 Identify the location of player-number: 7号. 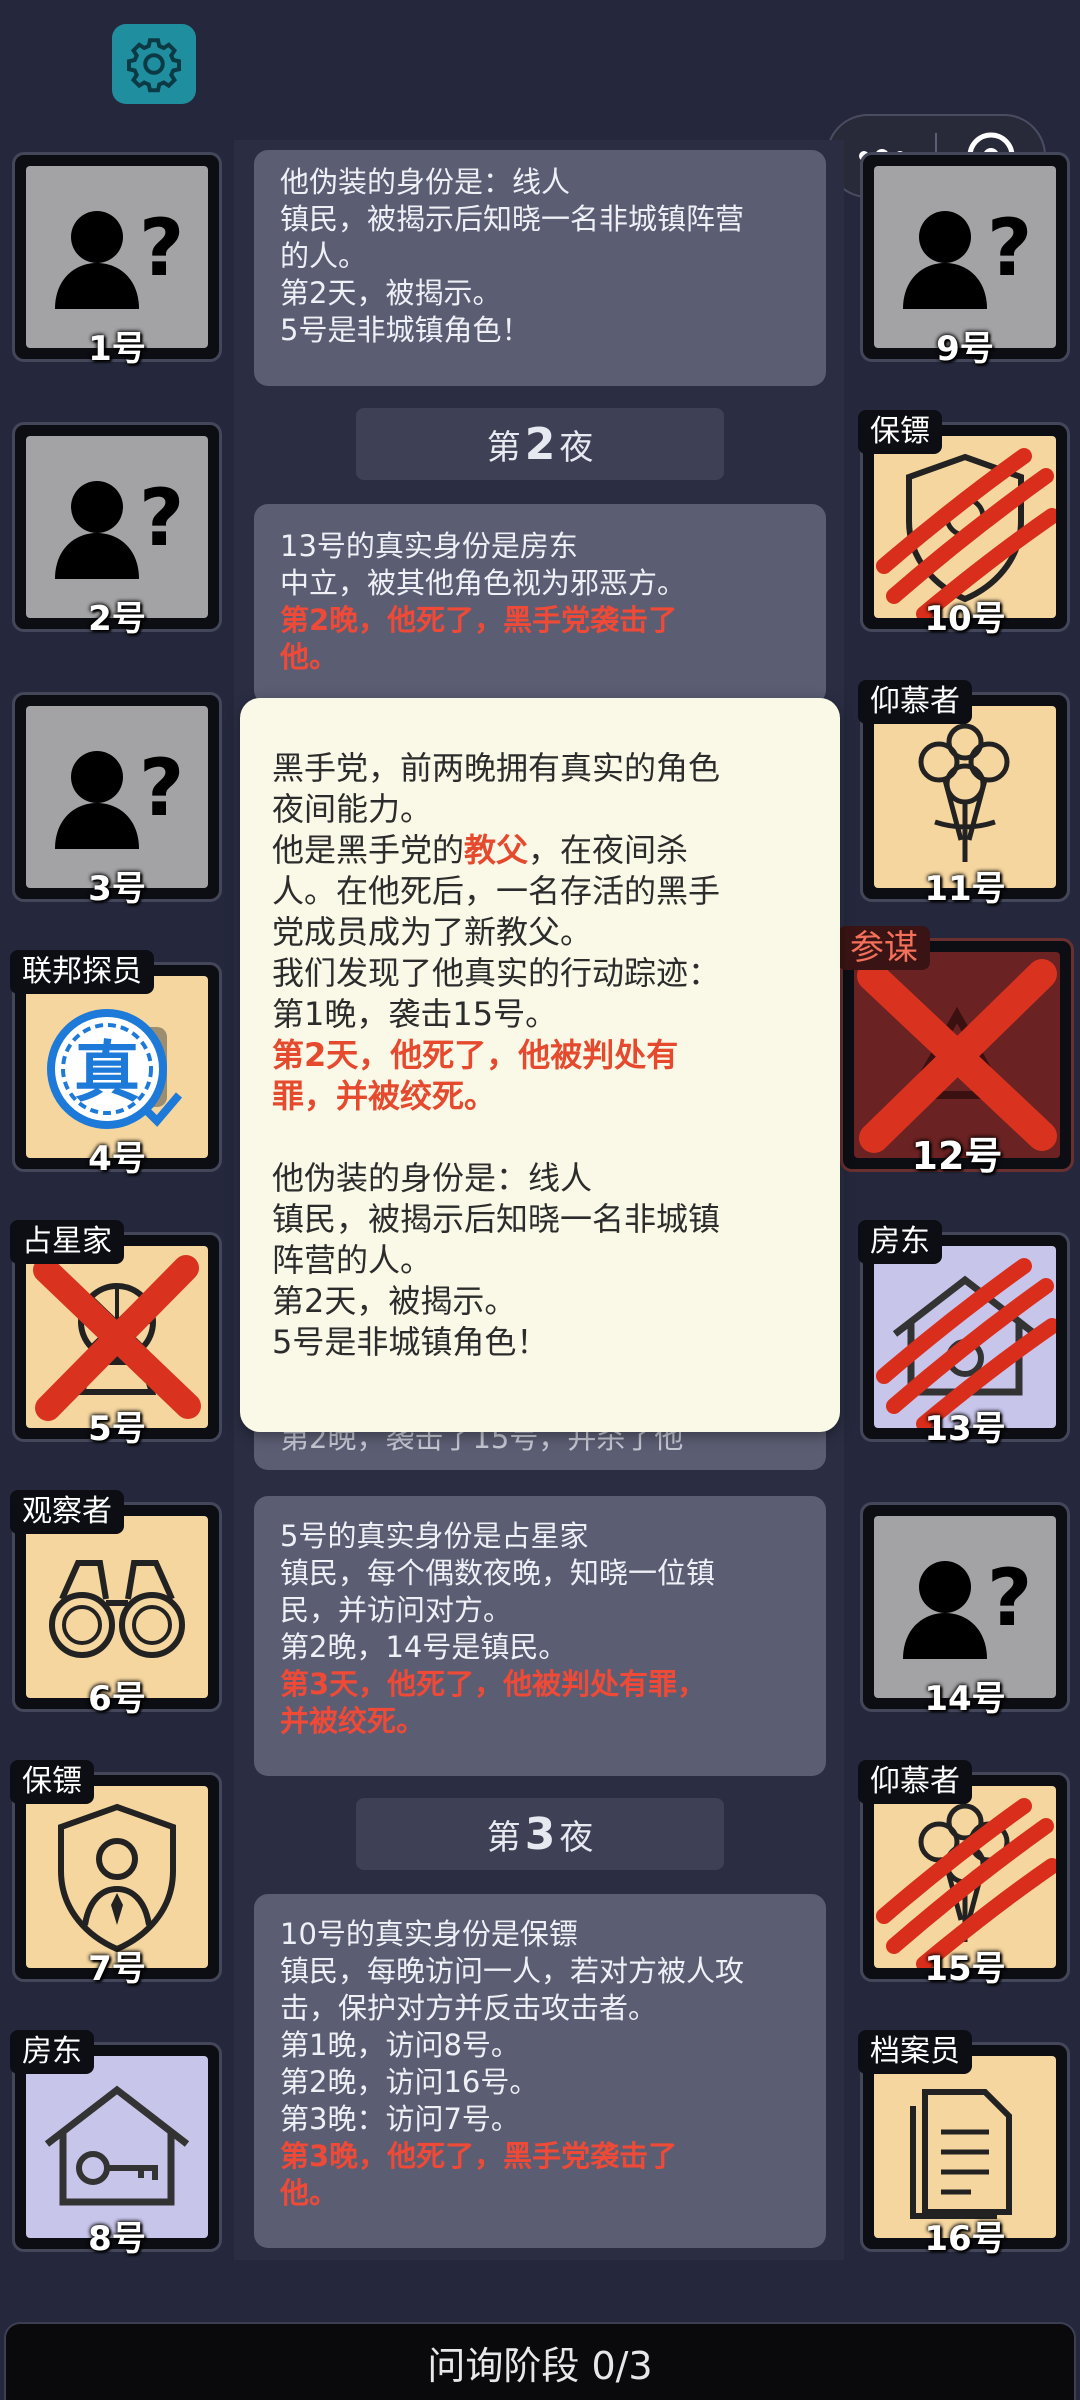
(117, 1969).